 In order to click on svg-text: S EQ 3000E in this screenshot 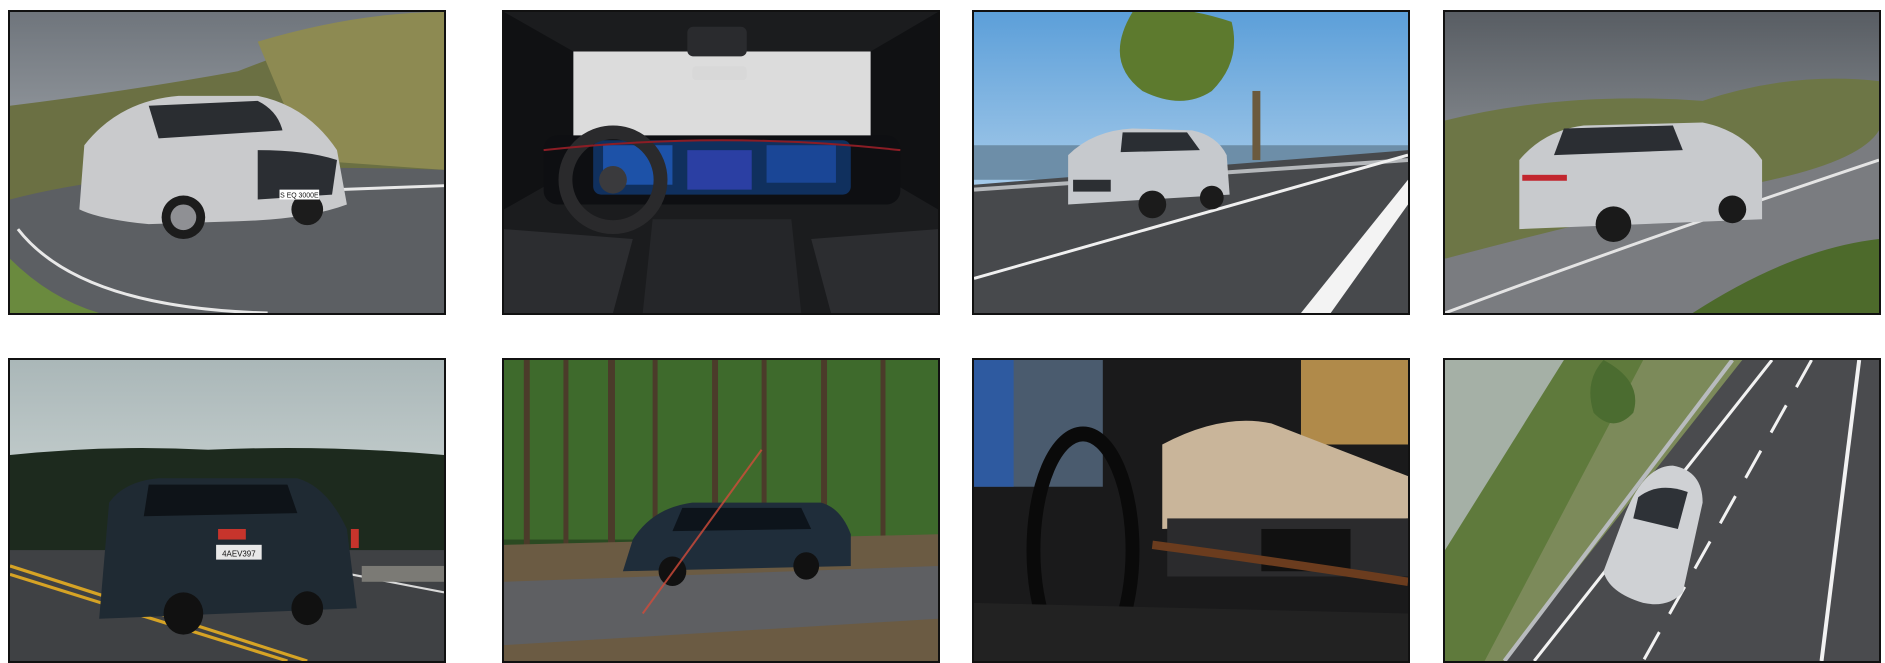, I will do `click(299, 196)`.